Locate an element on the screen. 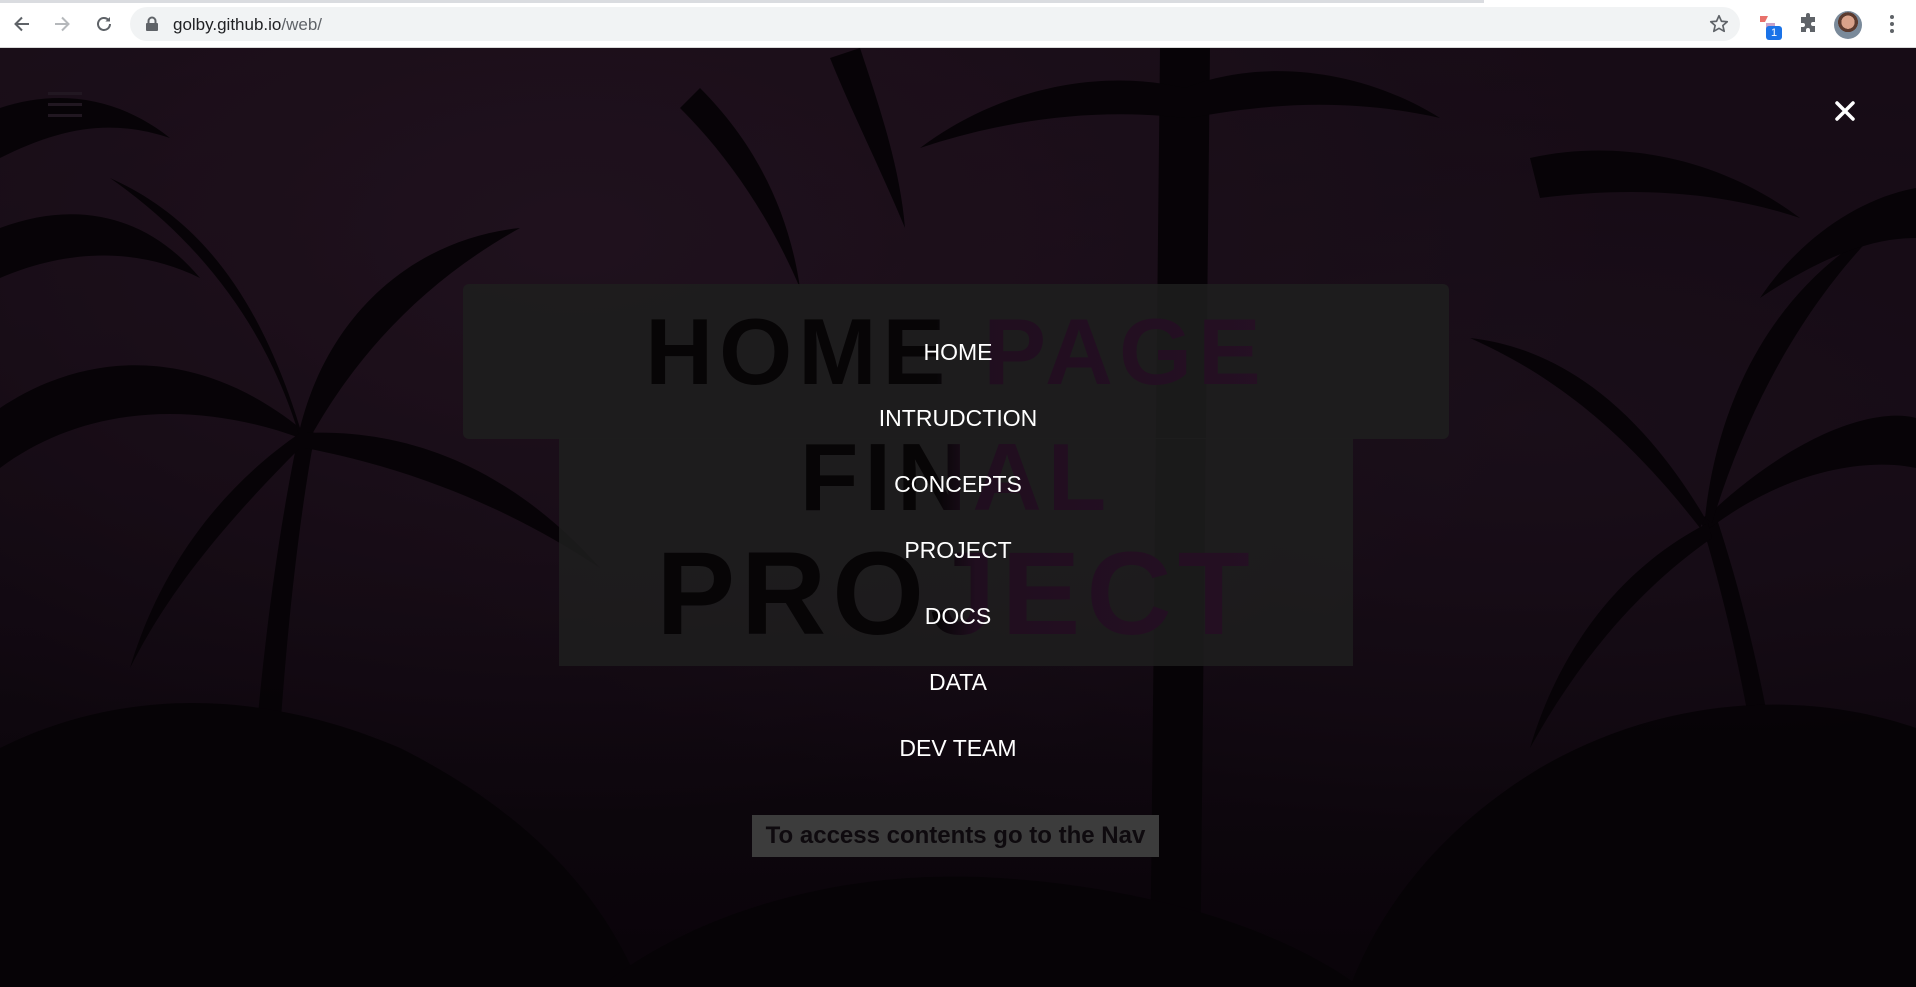 This screenshot has height=987, width=1916. nav-item-introduction: INTRUDCTION is located at coordinates (958, 418).